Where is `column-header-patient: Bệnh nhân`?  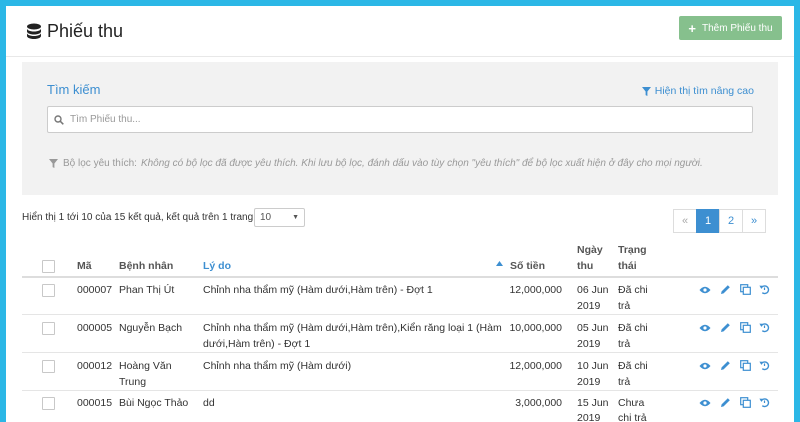
column-header-patient: Bệnh nhân is located at coordinates (146, 266).